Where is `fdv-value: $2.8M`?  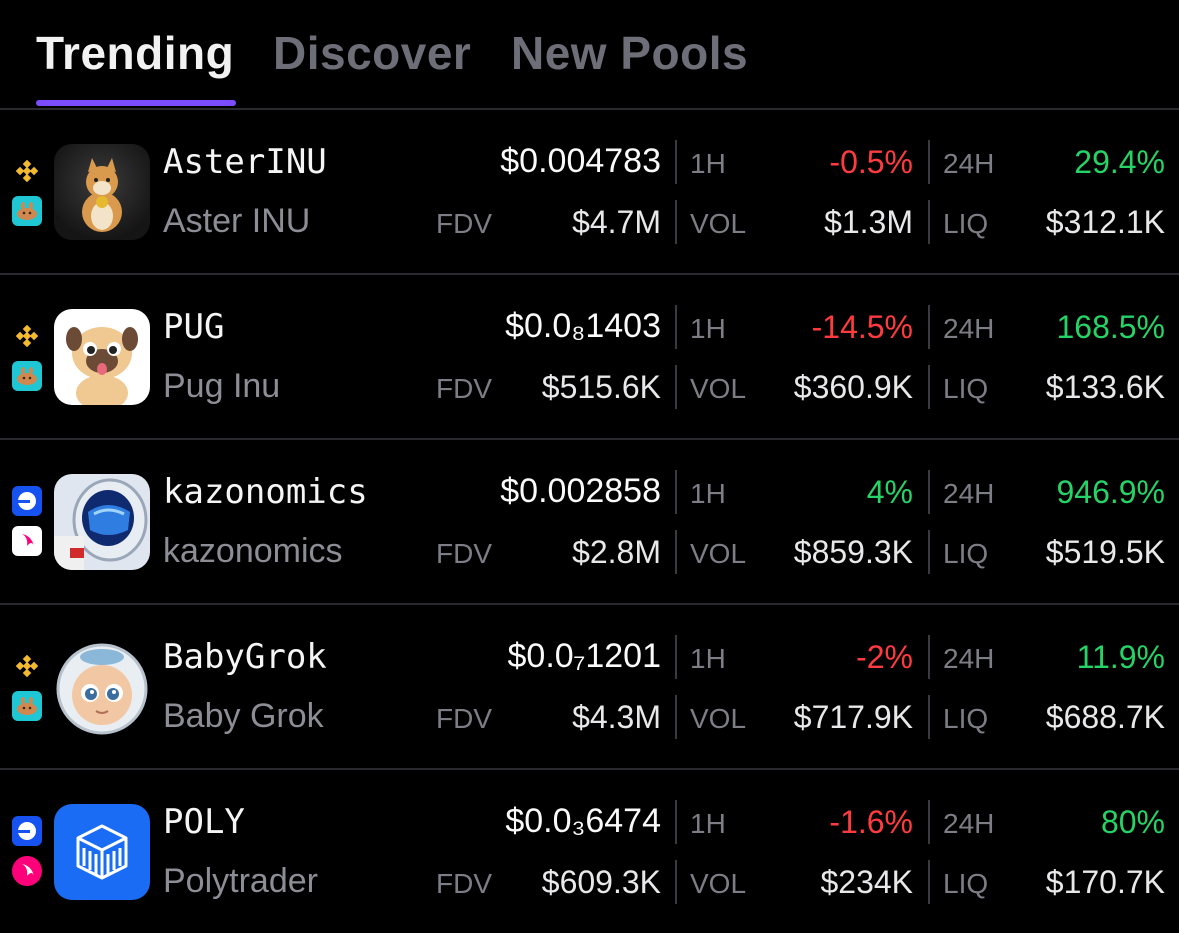 fdv-value: $2.8M is located at coordinates (616, 552).